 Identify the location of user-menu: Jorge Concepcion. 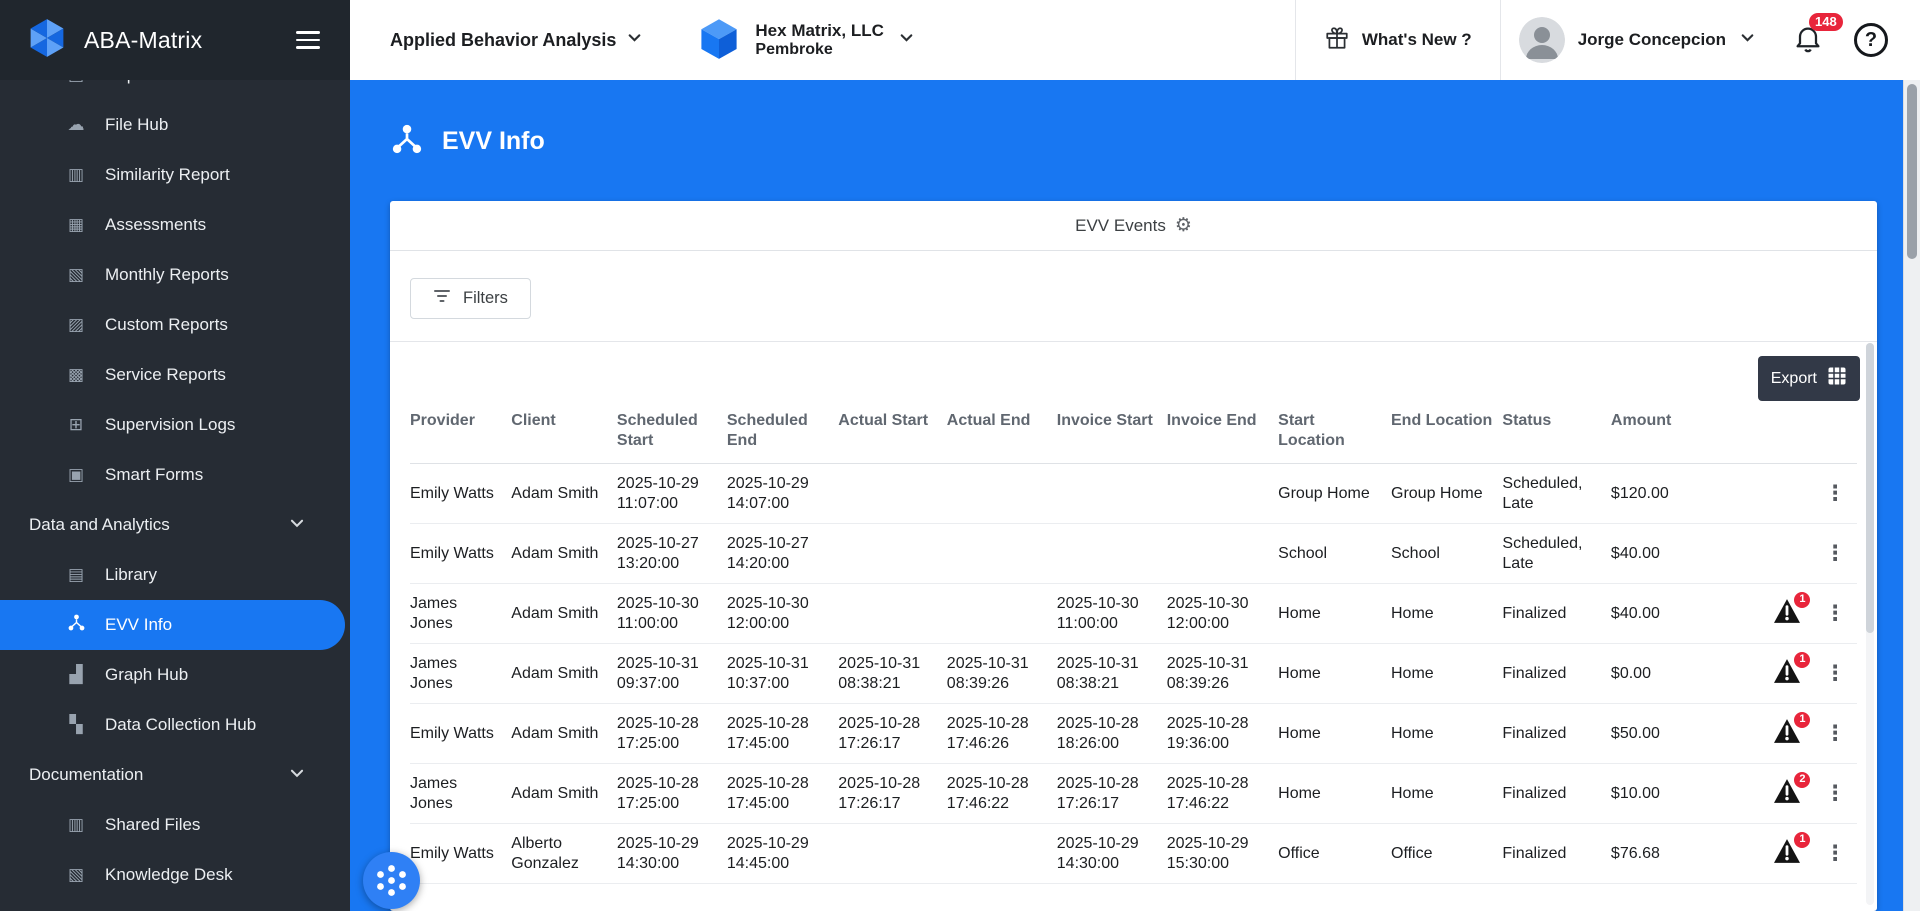
(1638, 40).